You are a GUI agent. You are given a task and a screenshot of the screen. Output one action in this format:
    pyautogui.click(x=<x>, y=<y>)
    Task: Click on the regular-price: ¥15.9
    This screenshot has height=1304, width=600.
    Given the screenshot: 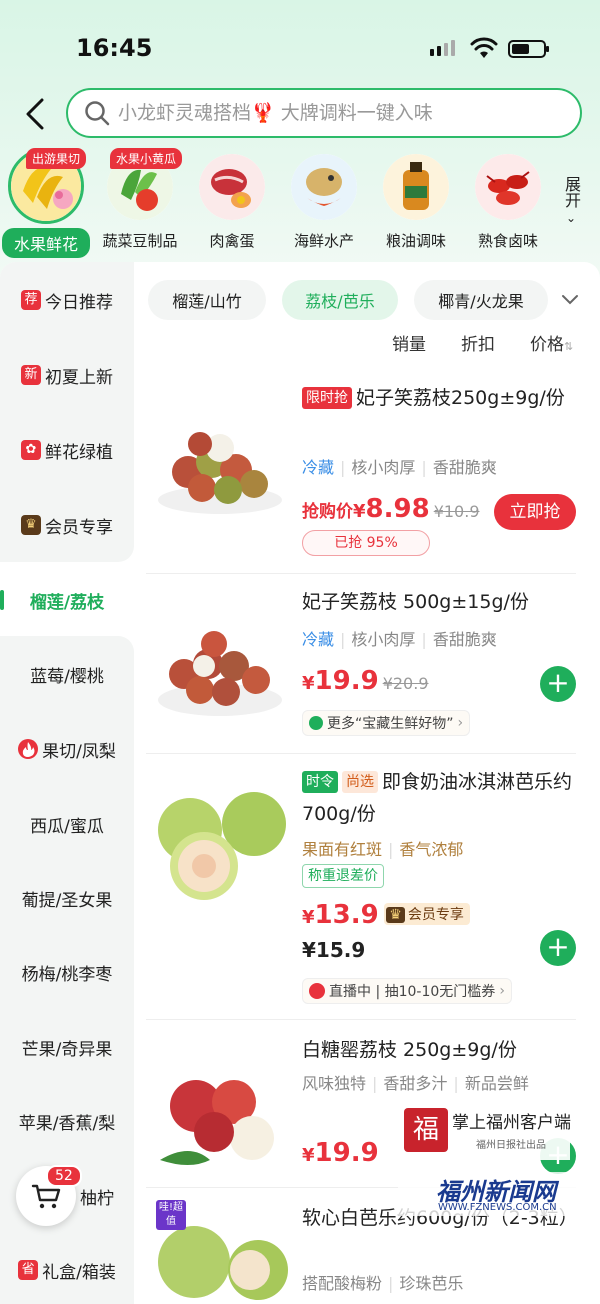 What is the action you would take?
    pyautogui.click(x=334, y=950)
    